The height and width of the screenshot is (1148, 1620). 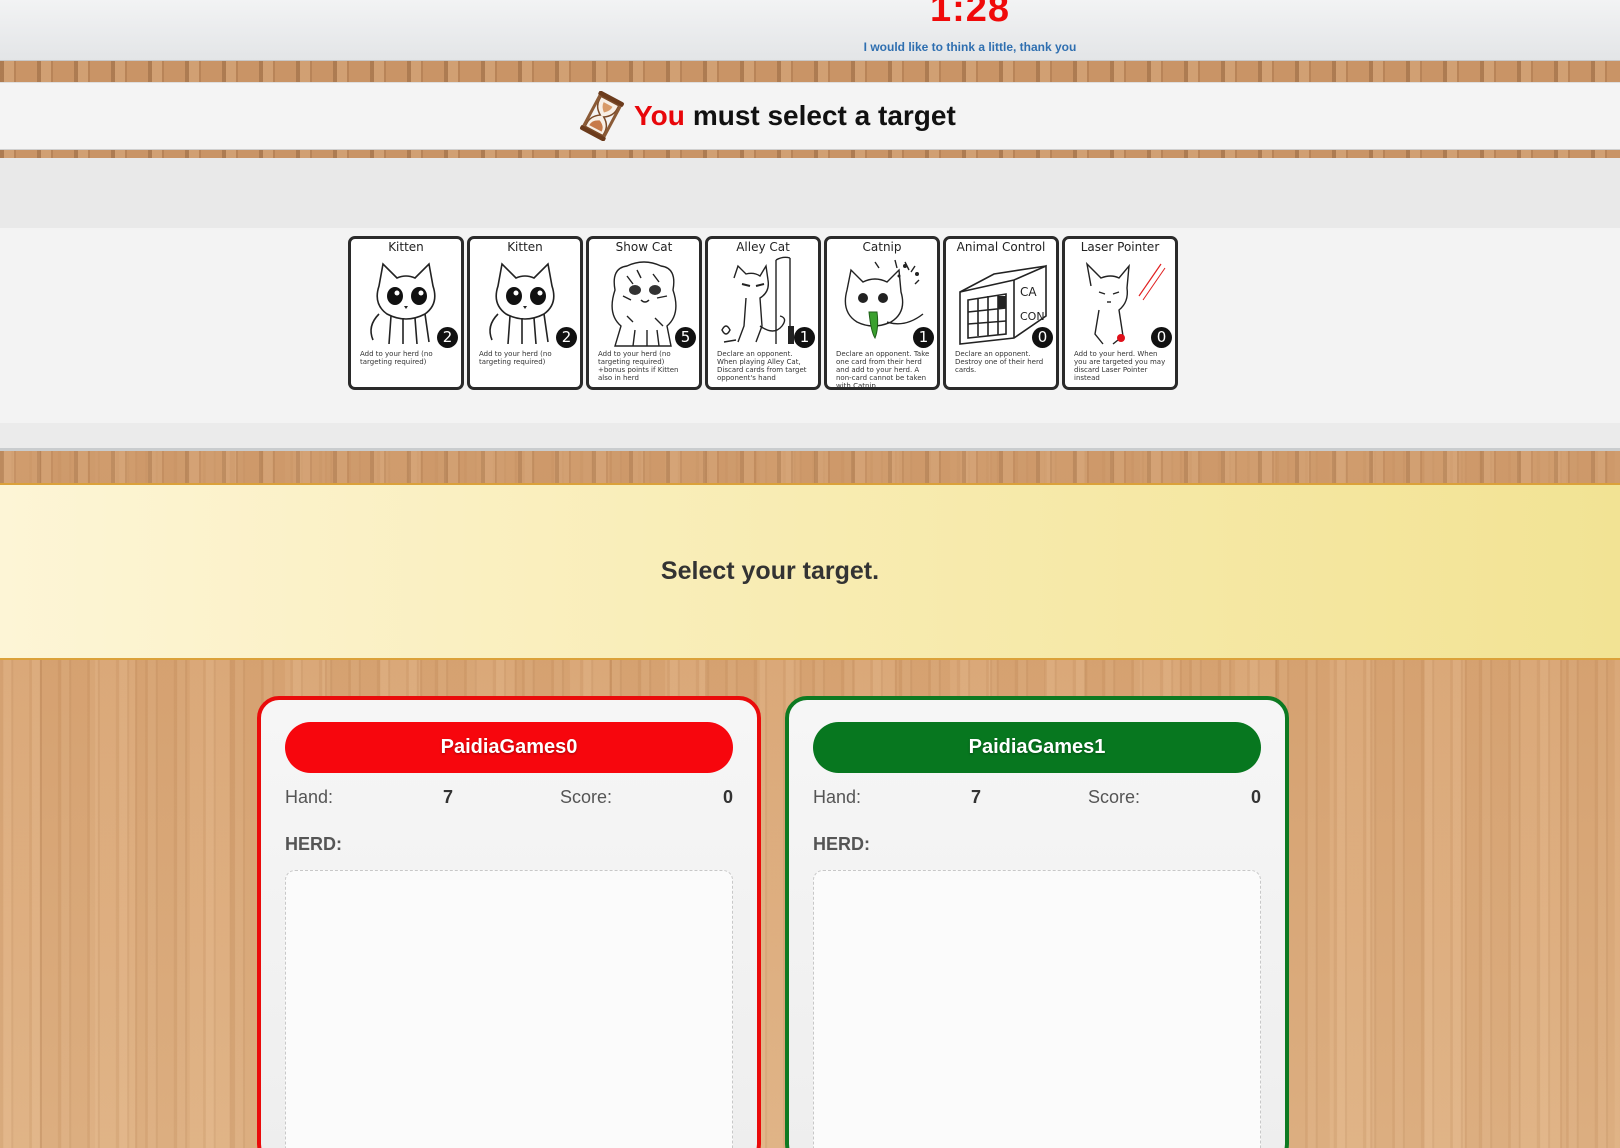 I want to click on card-title: Alley Cat, so click(x=763, y=247).